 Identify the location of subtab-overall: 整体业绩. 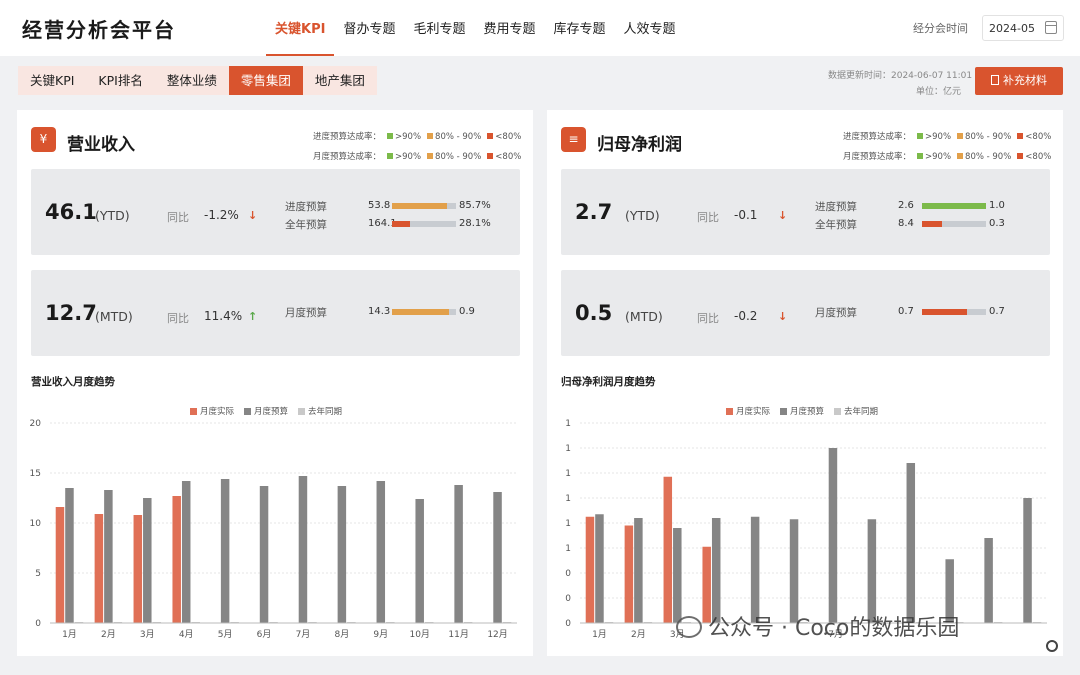
(191, 80).